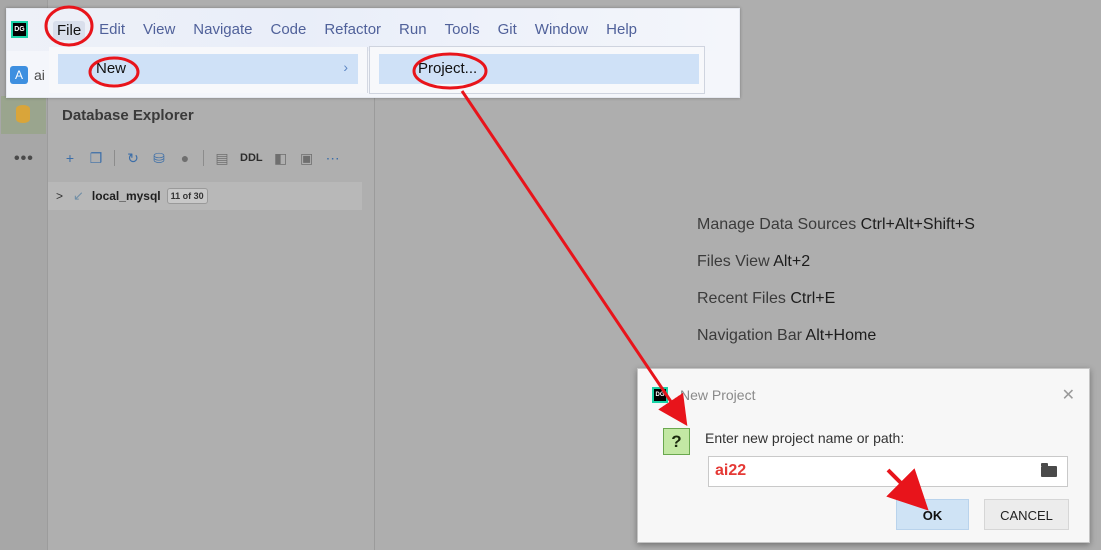 The width and height of the screenshot is (1101, 550). I want to click on file-dropdown-menu: New ›, so click(208, 70).